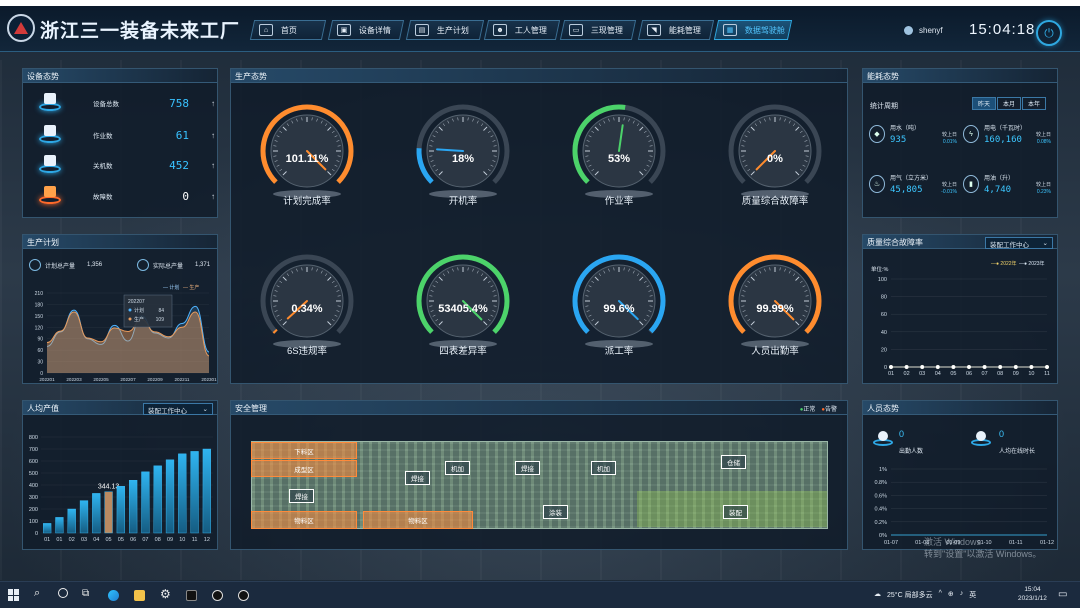  What do you see at coordinates (120, 242) in the screenshot?
I see `plan-title: 生产计划` at bounding box center [120, 242].